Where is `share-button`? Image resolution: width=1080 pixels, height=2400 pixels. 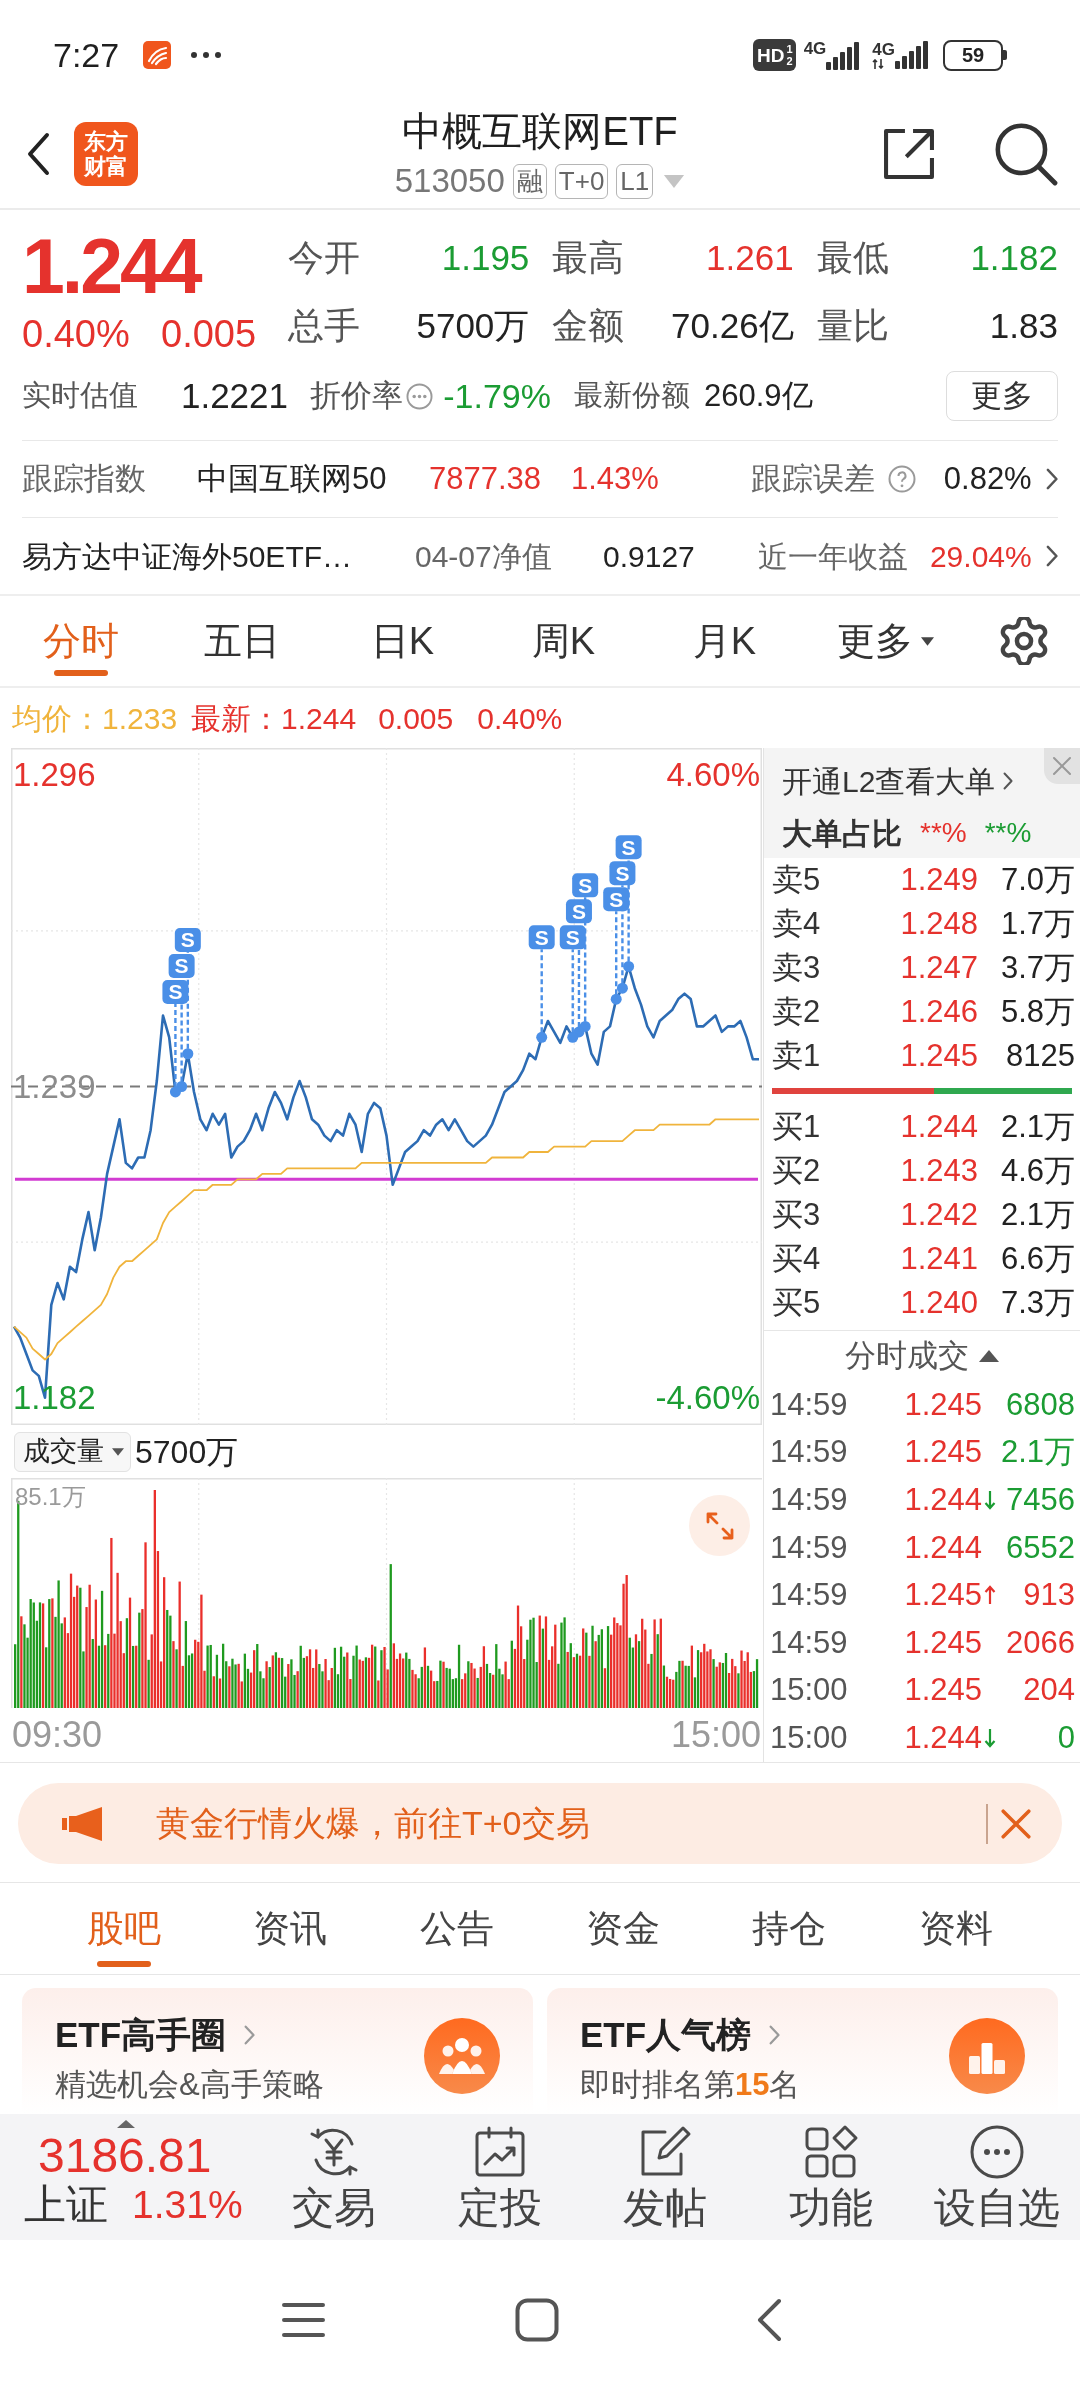 share-button is located at coordinates (909, 154).